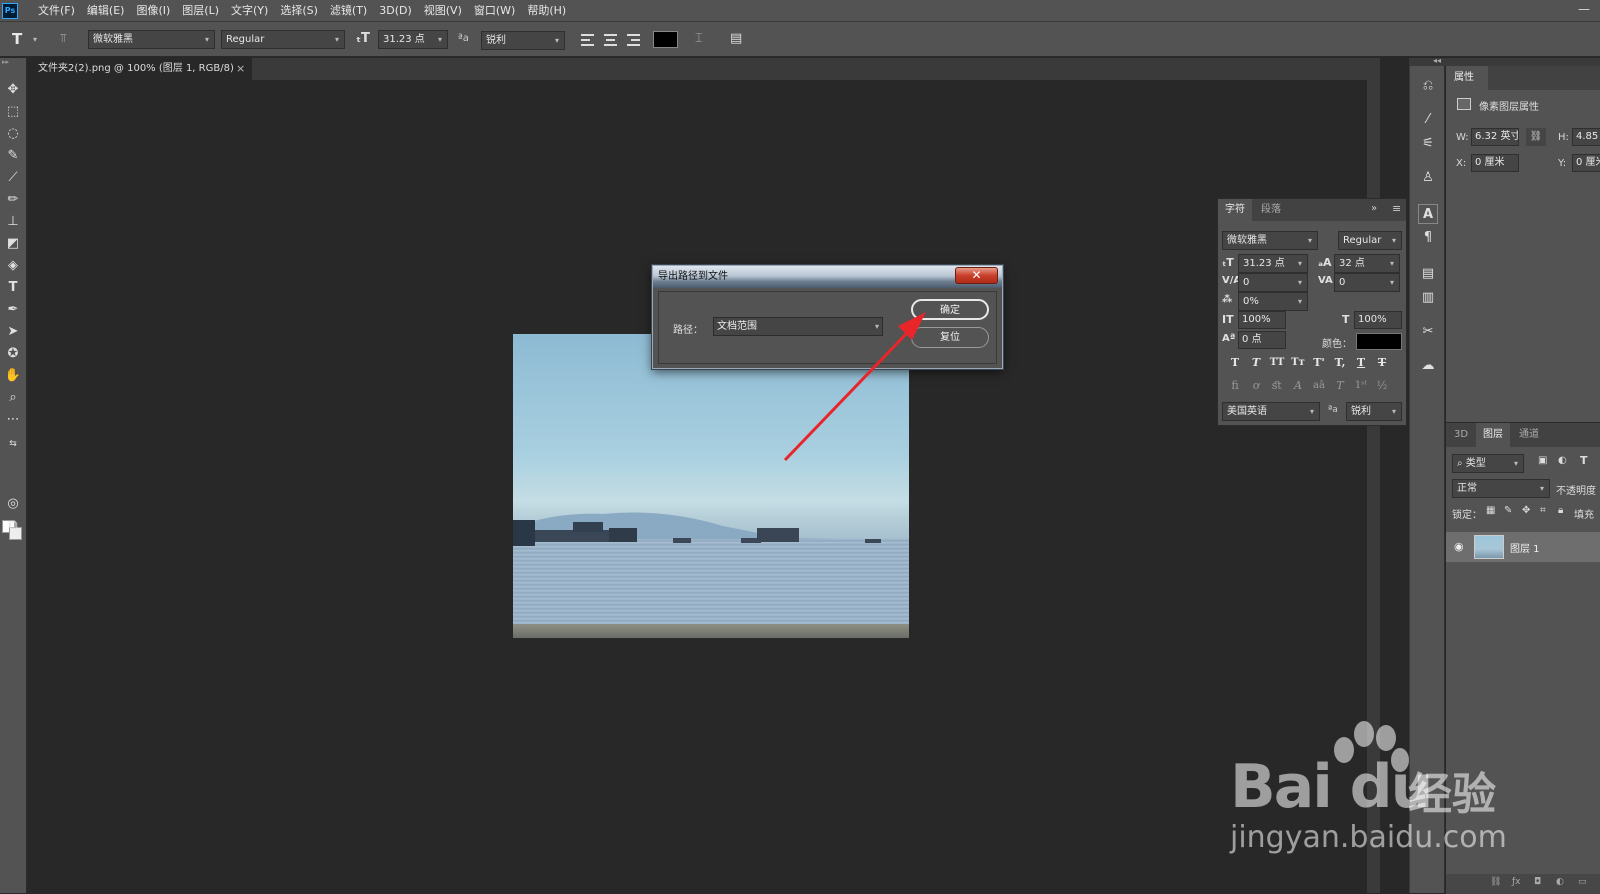  Describe the element at coordinates (1543, 510) in the screenshot. I see `lock-artboard-icon: ⌗` at that location.